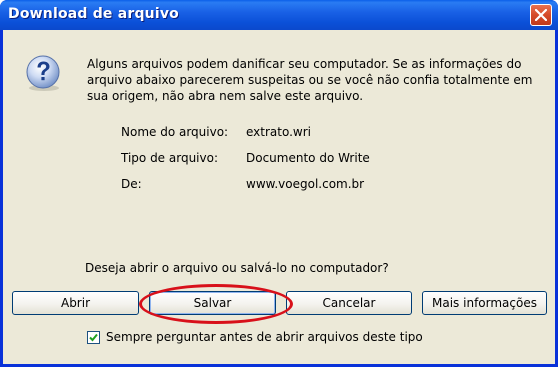 This screenshot has width=558, height=367. I want to click on close-button, so click(541, 15).